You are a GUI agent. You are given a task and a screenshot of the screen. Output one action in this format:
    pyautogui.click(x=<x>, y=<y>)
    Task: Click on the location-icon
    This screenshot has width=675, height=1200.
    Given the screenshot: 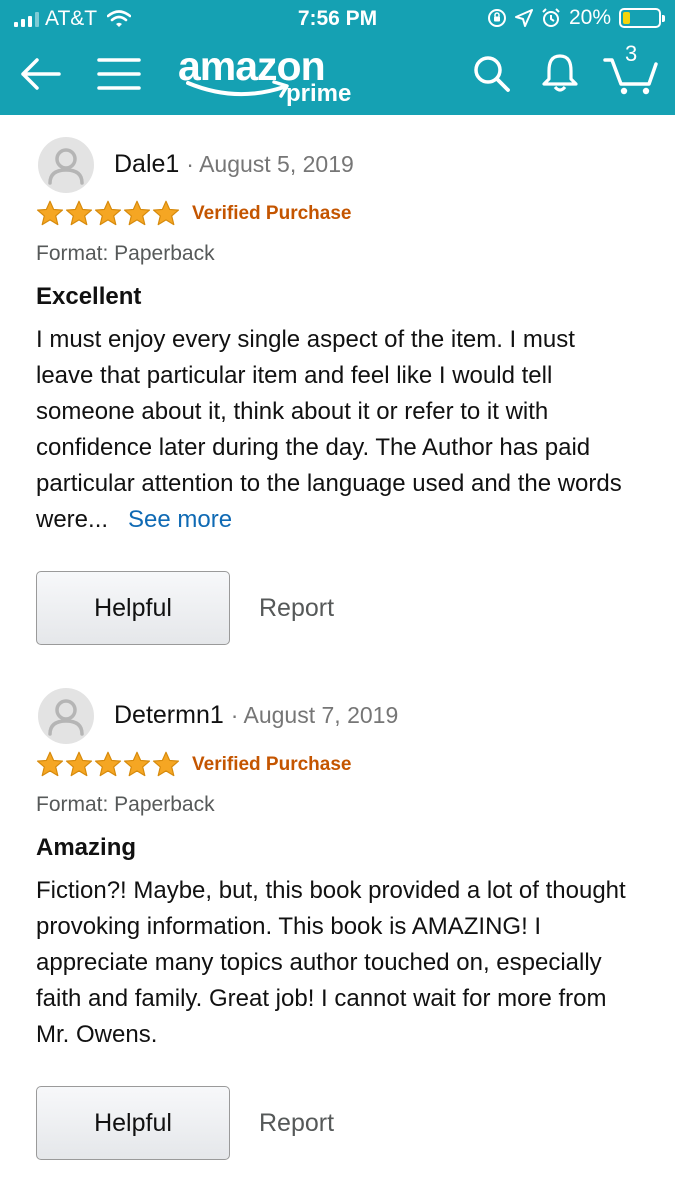 What is the action you would take?
    pyautogui.click(x=523, y=18)
    